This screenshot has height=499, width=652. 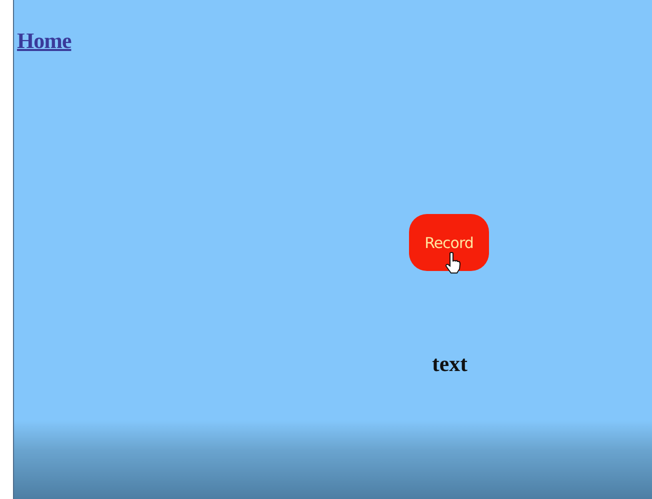 What do you see at coordinates (453, 263) in the screenshot?
I see `hand-cursor-icon` at bounding box center [453, 263].